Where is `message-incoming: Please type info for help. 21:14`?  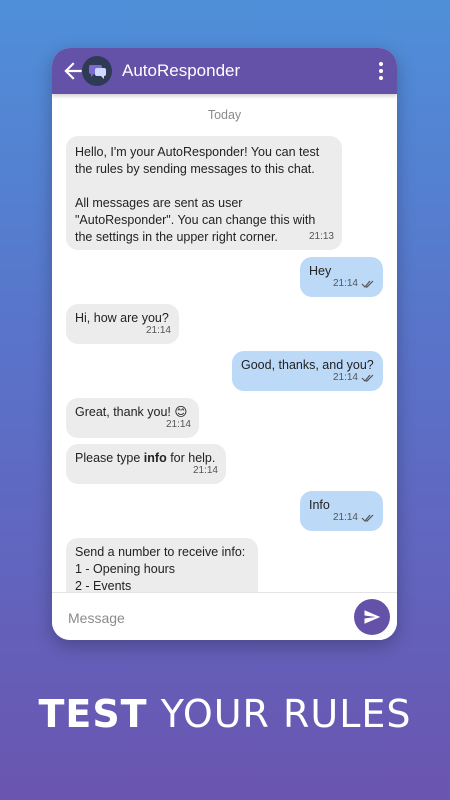
message-incoming: Please type info for help. 21:14 is located at coordinates (146, 464).